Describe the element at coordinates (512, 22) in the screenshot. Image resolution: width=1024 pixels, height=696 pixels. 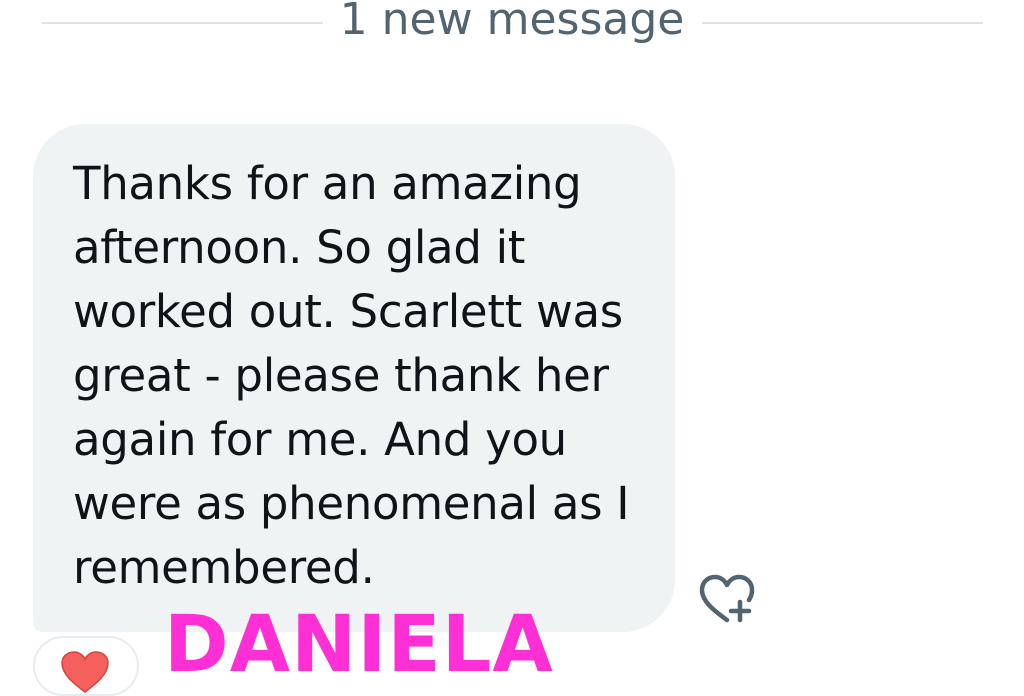
I see `new-message-label: 1 new message` at that location.